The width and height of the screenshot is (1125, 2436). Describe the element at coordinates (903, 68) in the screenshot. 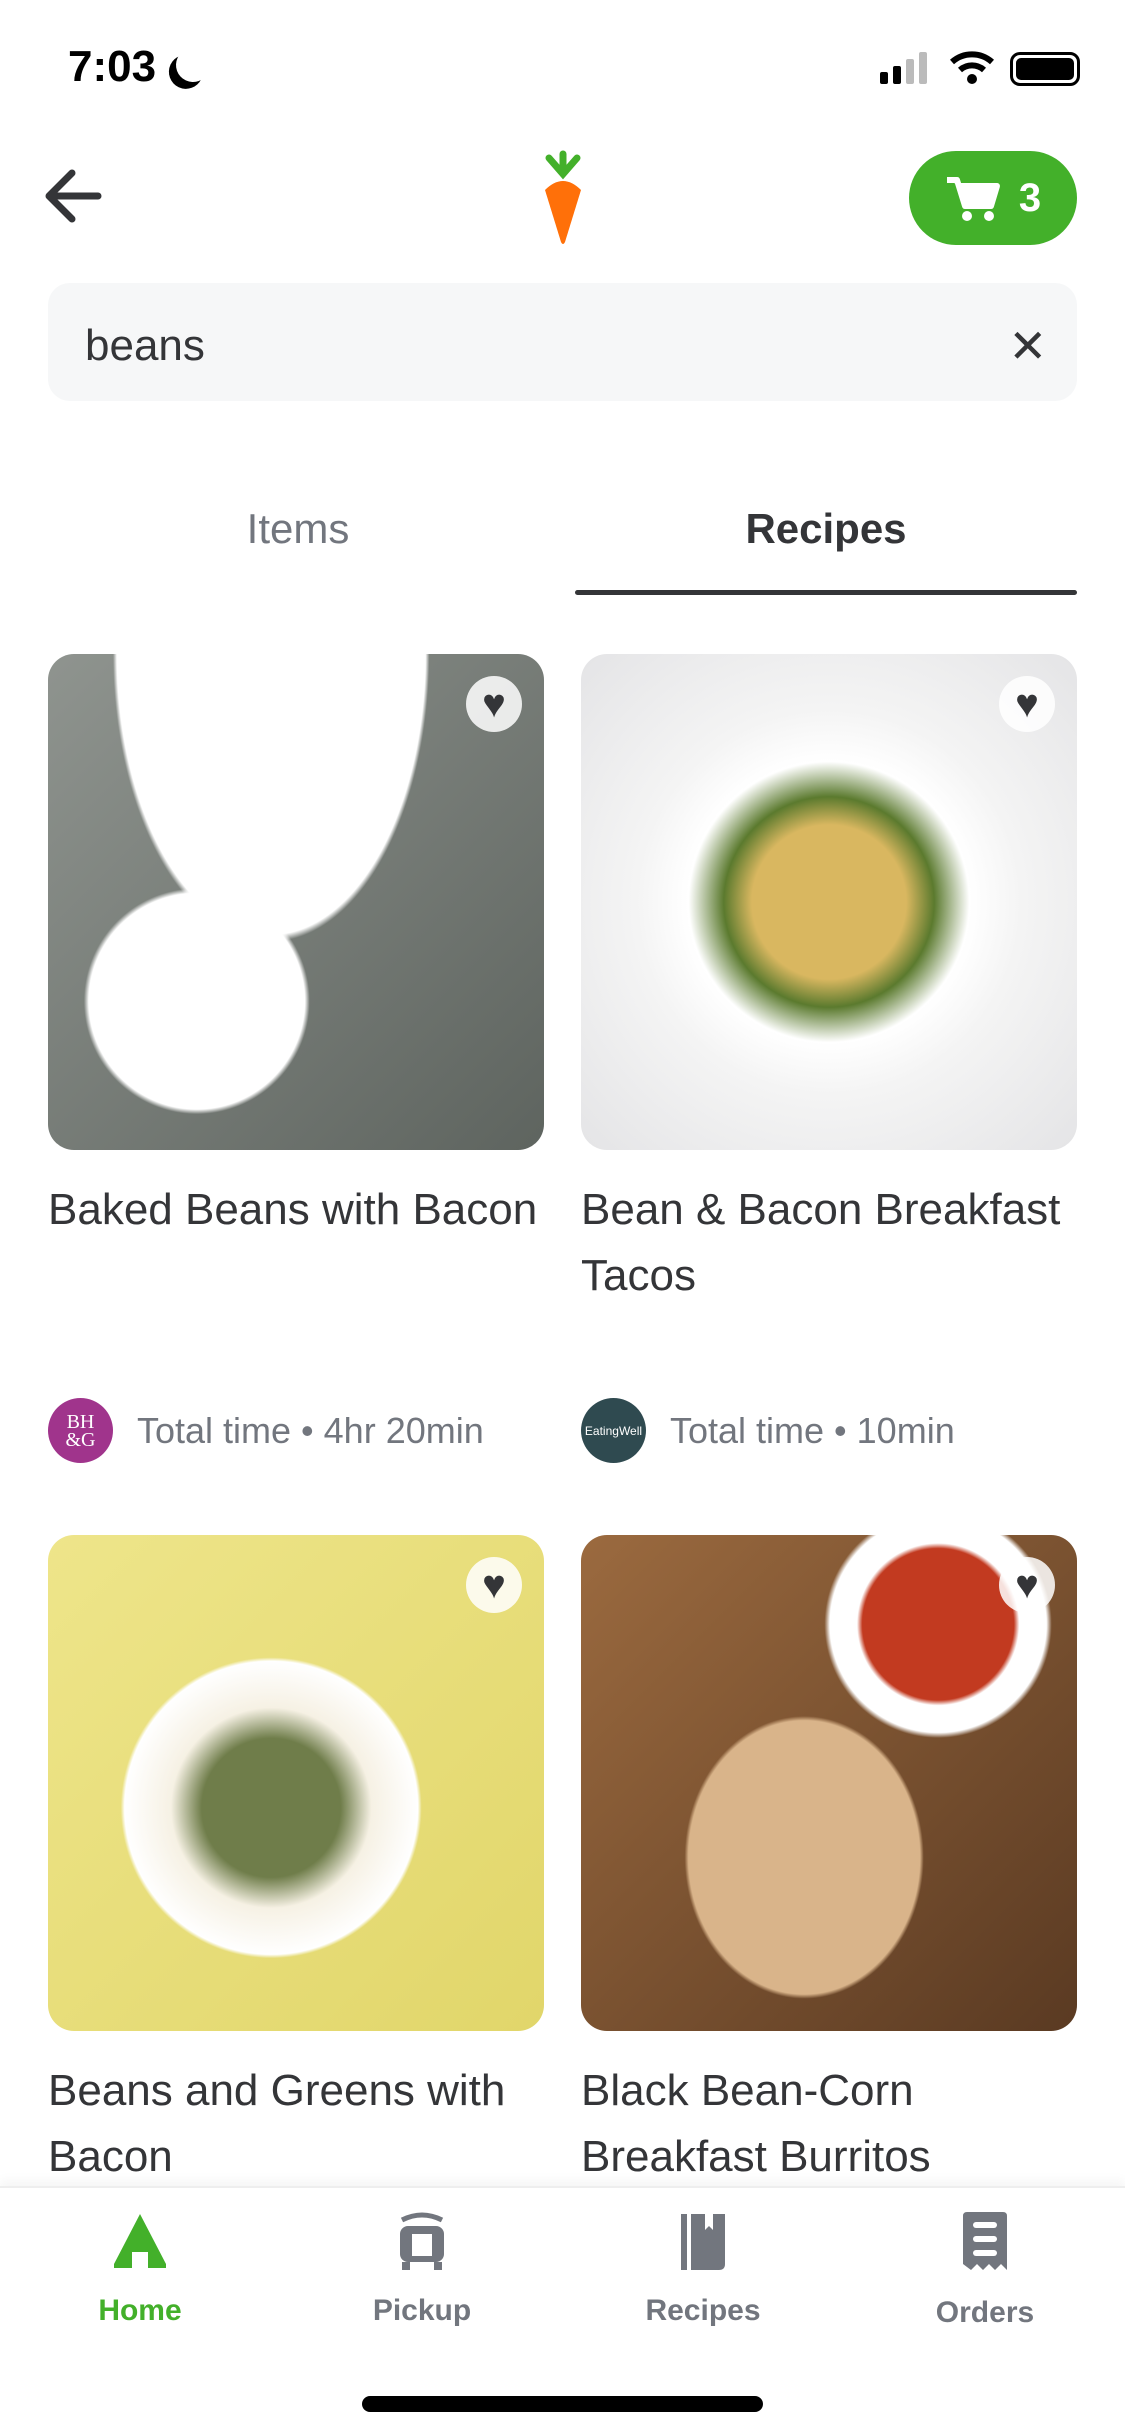

I see `signal-icon` at that location.